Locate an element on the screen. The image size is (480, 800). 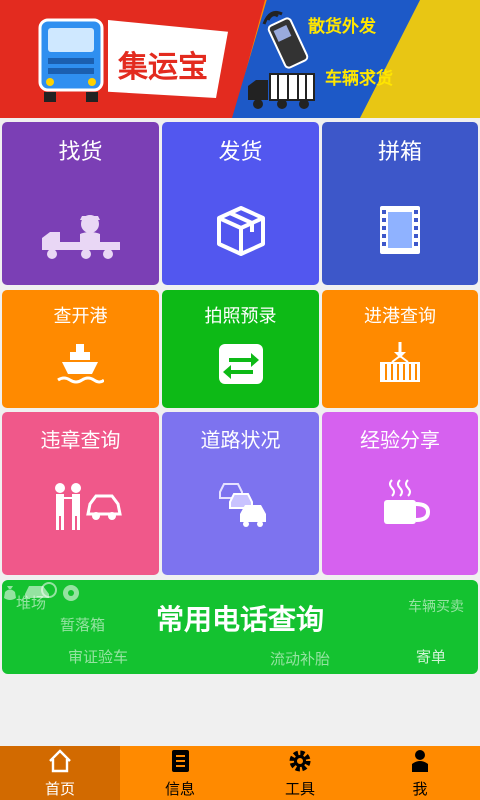
truck-side-icon is located at coordinates (281, 91).